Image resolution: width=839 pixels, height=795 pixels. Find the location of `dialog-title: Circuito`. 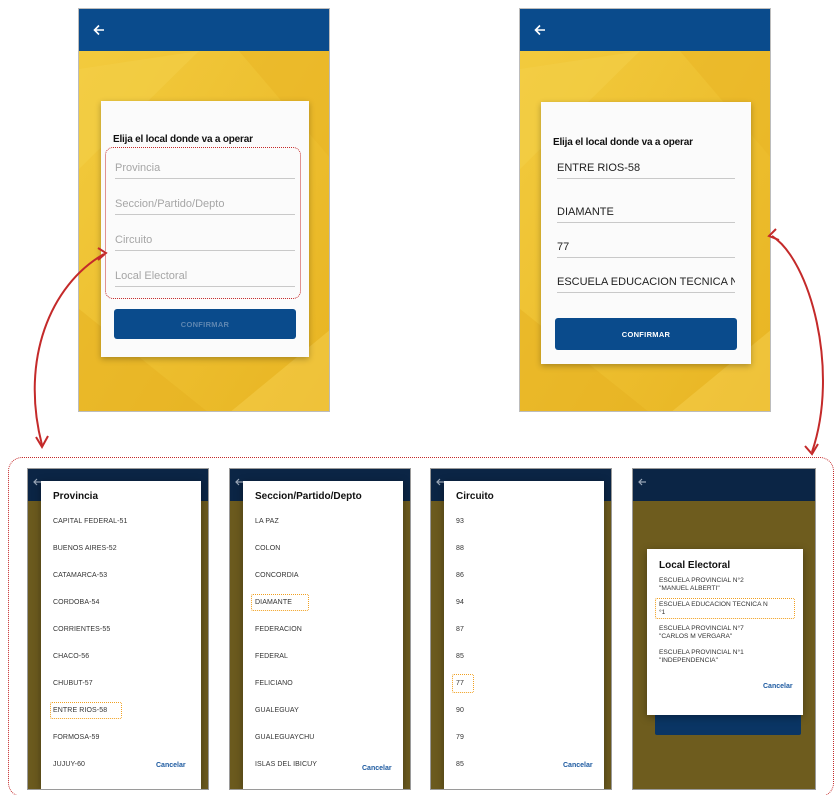

dialog-title: Circuito is located at coordinates (475, 496).